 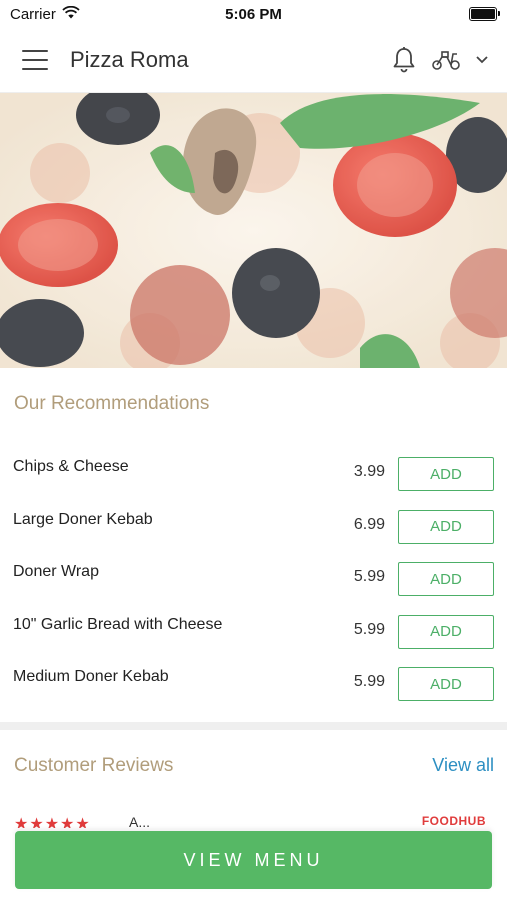 What do you see at coordinates (404, 60) in the screenshot?
I see `bell-icon` at bounding box center [404, 60].